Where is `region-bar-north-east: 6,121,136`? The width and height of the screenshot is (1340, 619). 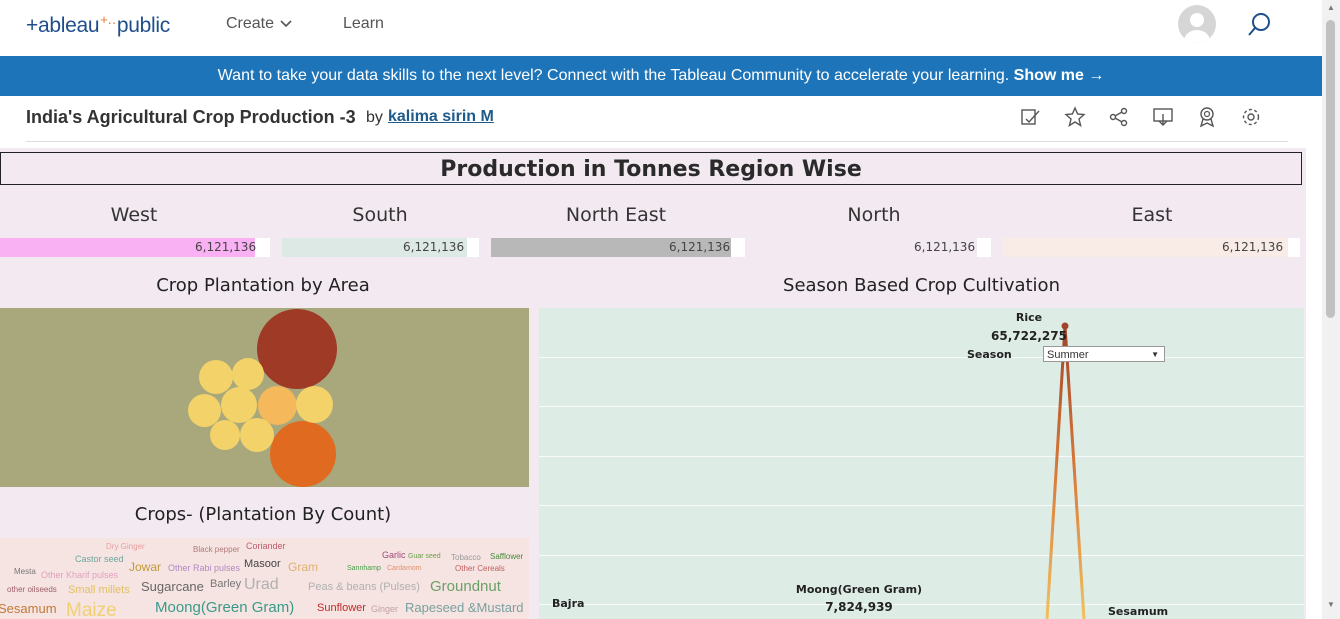 region-bar-north-east: 6,121,136 is located at coordinates (618, 247).